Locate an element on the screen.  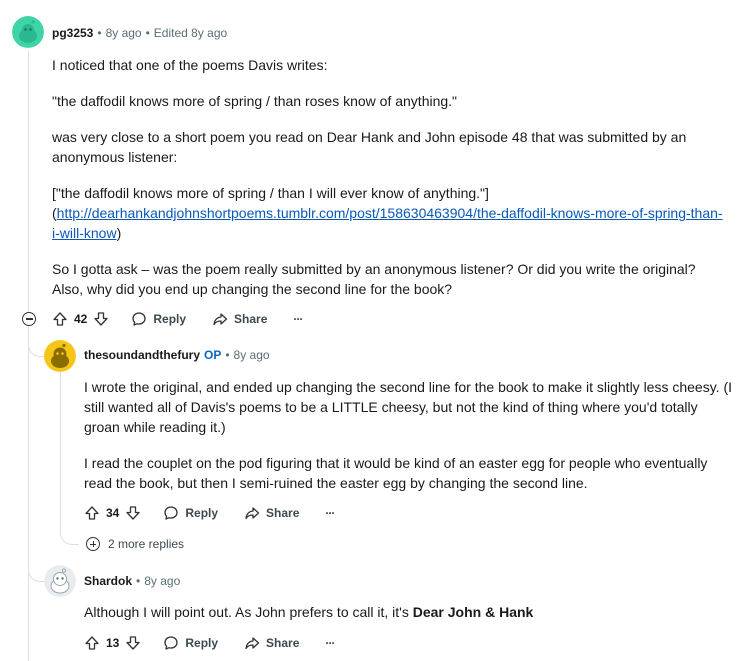
edited-label: Edited 8y ago is located at coordinates (190, 33).